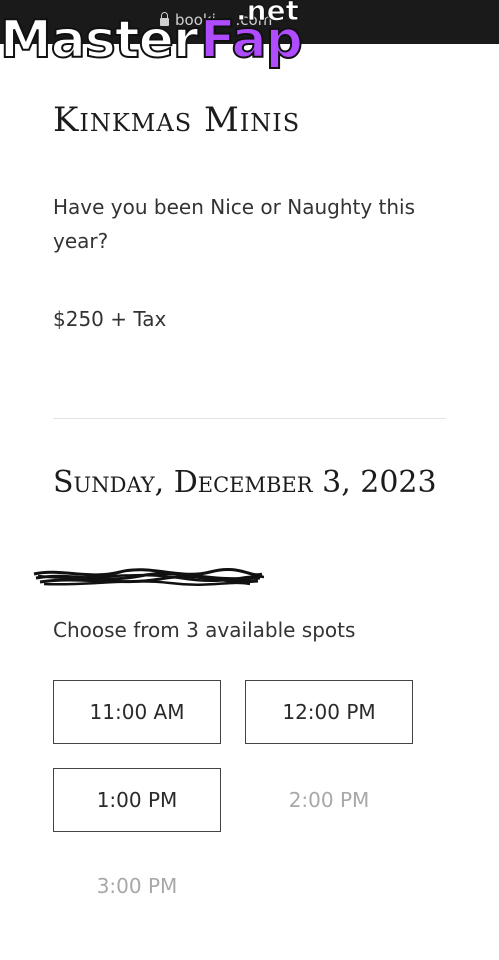 This screenshot has width=499, height=960. What do you see at coordinates (268, 14) in the screenshot?
I see `watermark-suffix: .net` at bounding box center [268, 14].